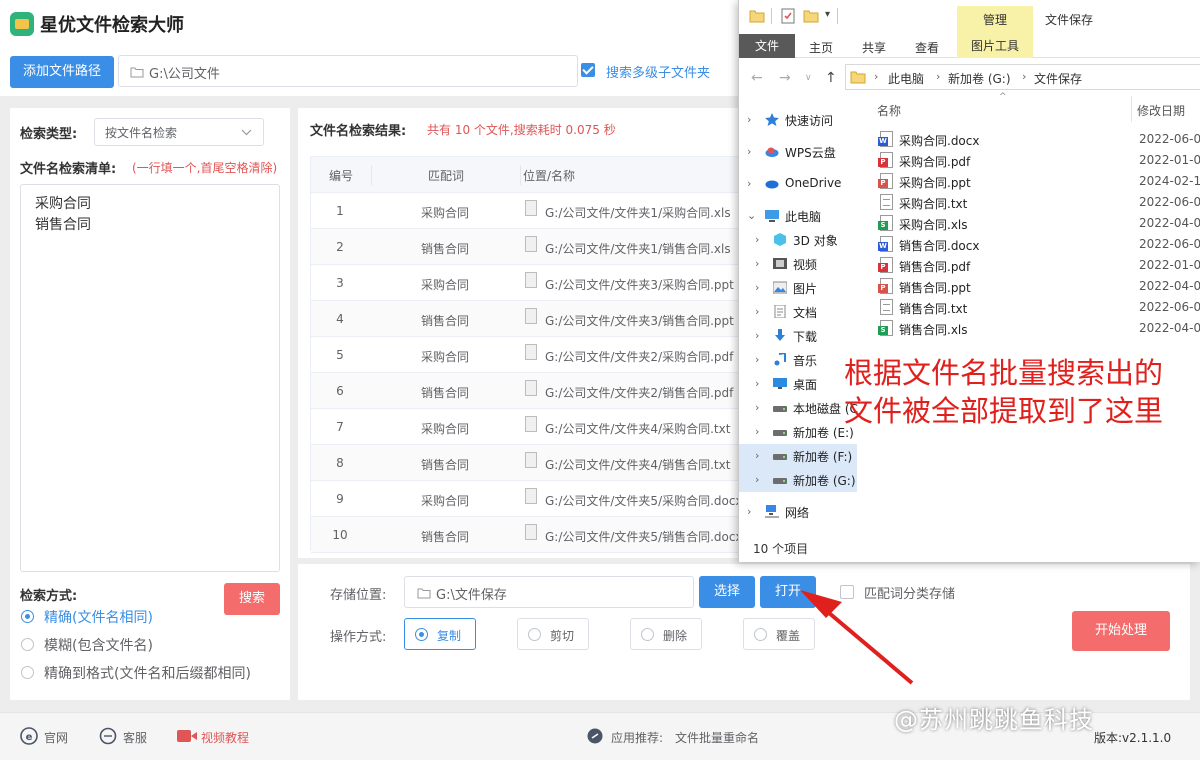 This screenshot has width=1200, height=760. What do you see at coordinates (994, 720) in the screenshot?
I see `watermark: @苏州跳跳鱼科技` at bounding box center [994, 720].